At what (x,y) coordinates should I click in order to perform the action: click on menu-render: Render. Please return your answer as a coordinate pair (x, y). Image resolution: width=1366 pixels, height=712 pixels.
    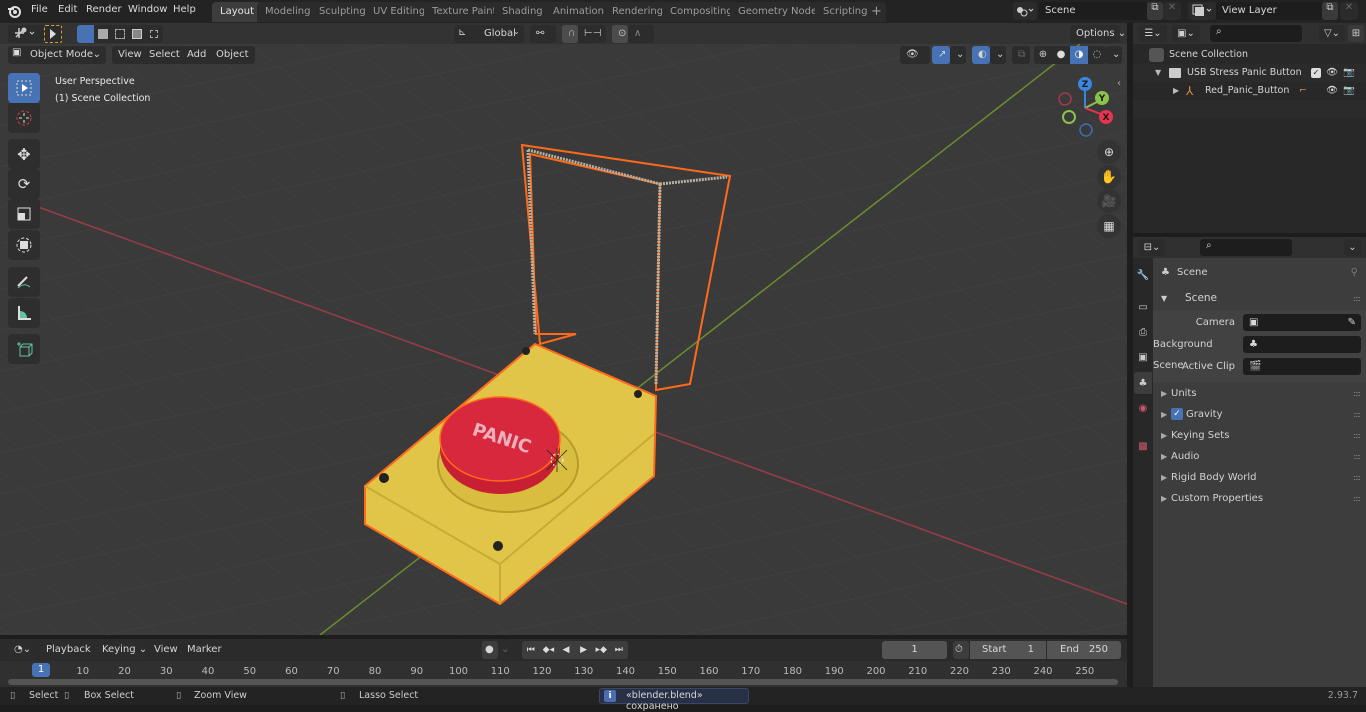
    Looking at the image, I should click on (104, 9).